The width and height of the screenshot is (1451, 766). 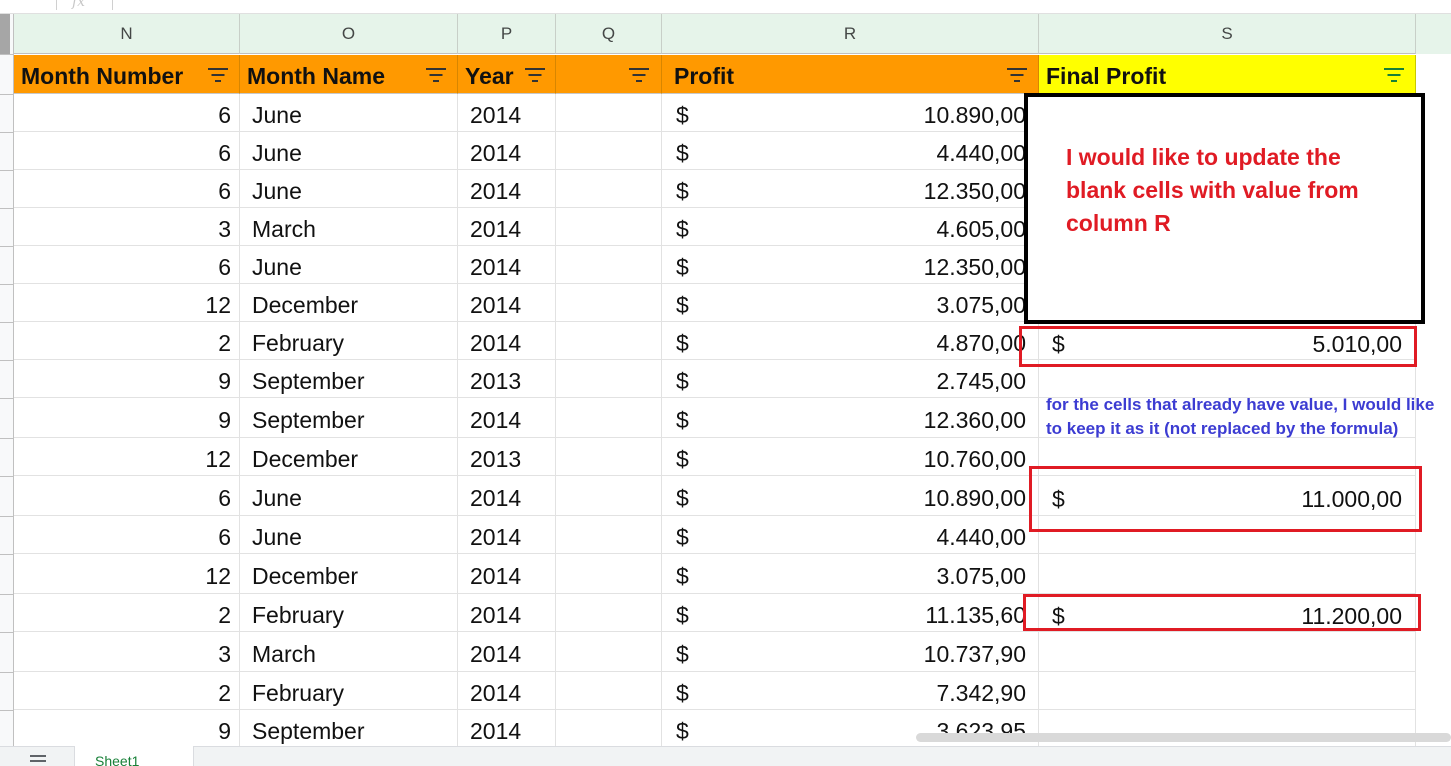 What do you see at coordinates (127, 227) in the screenshot?
I see `cell-month-number: 3` at bounding box center [127, 227].